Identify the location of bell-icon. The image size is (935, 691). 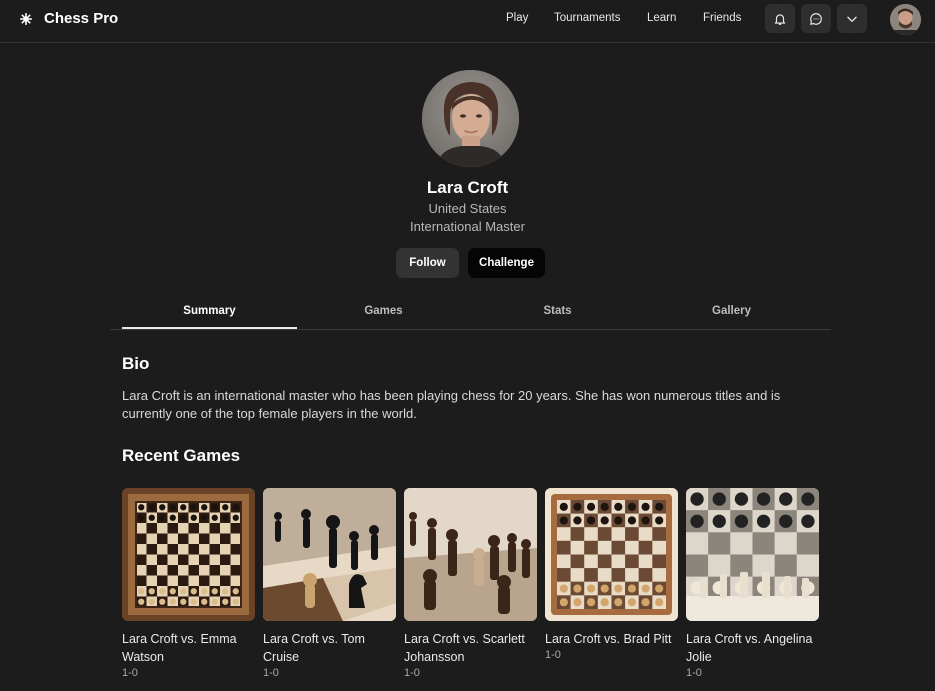
(780, 19).